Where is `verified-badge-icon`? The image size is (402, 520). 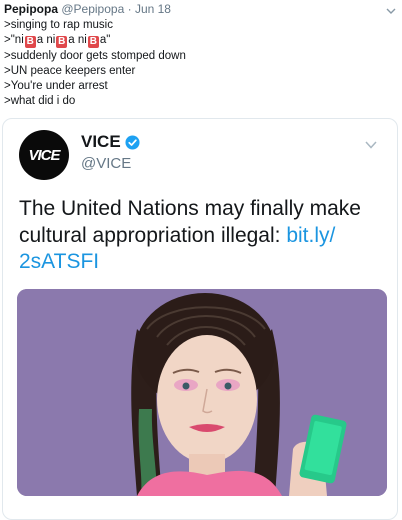 verified-badge-icon is located at coordinates (132, 142).